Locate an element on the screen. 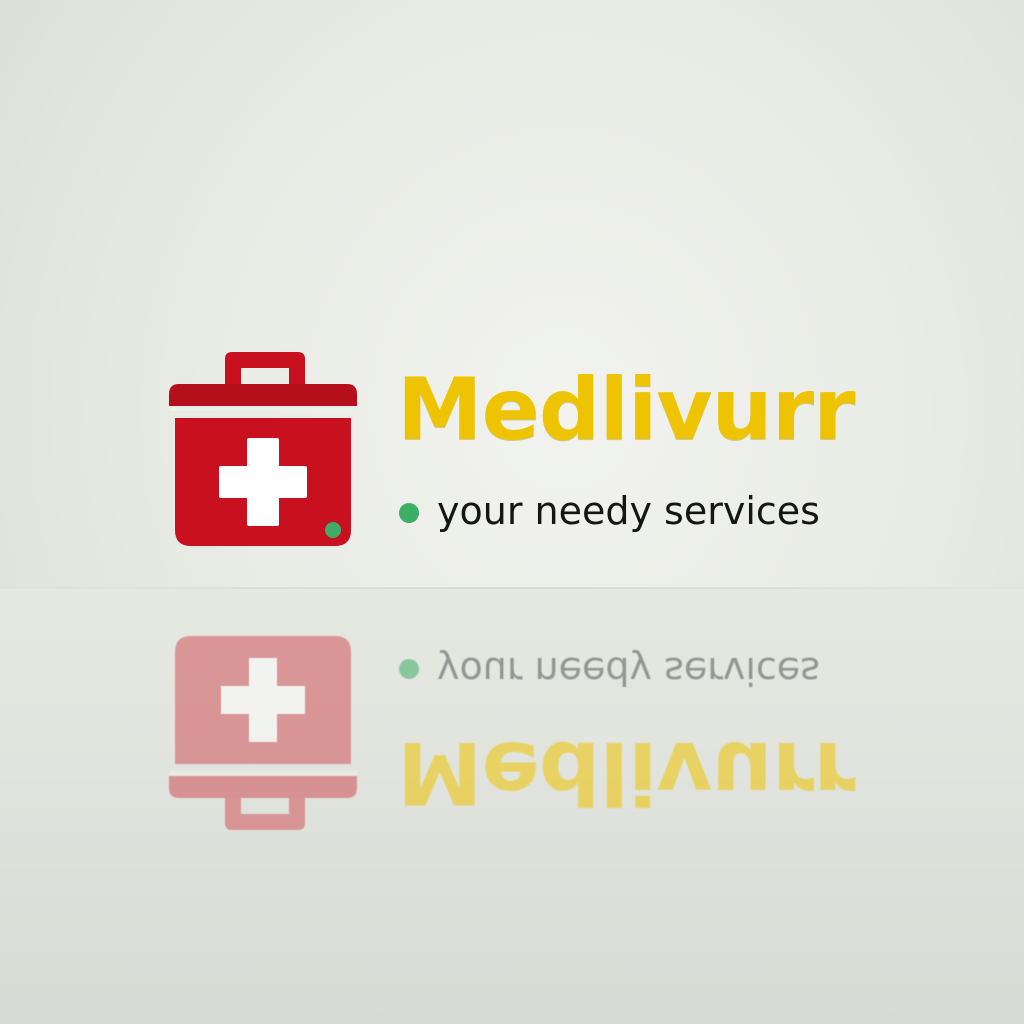 The width and height of the screenshot is (1024, 1024). logo-reflection: Medlivurr your needy services is located at coordinates (525, 734).